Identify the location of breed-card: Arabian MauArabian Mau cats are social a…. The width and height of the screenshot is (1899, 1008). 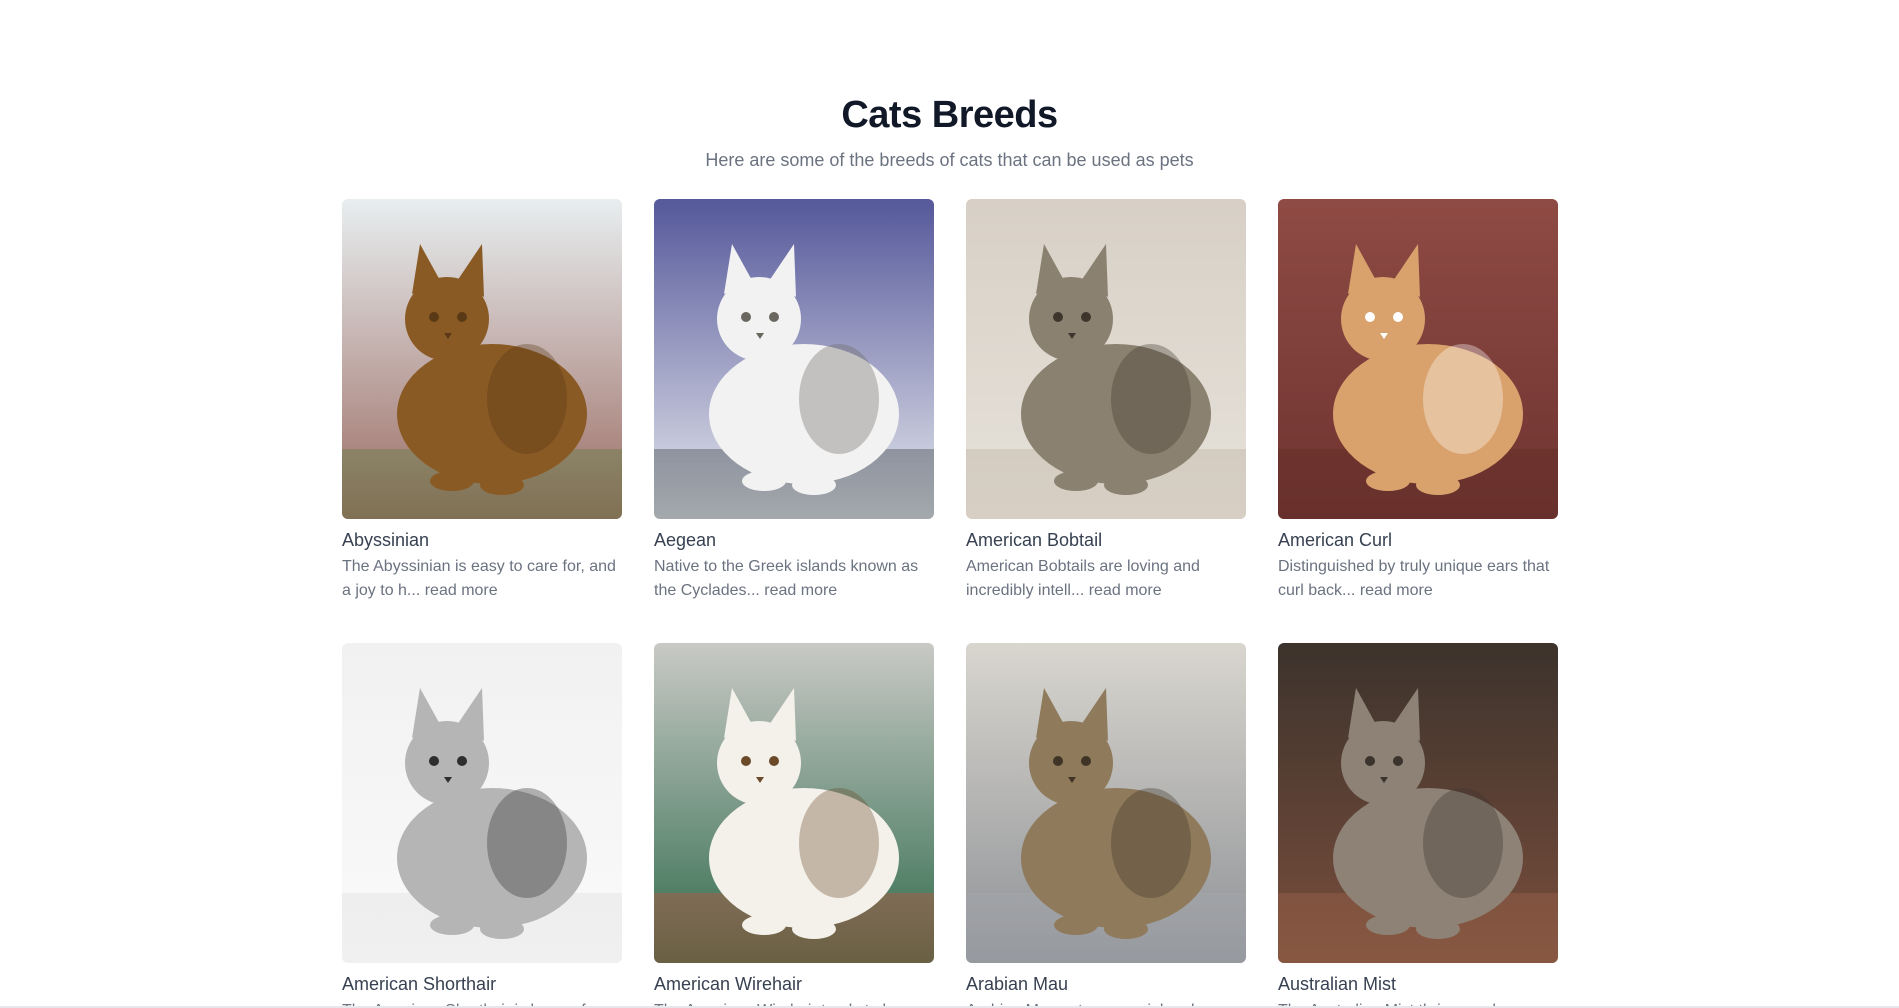
(1106, 825).